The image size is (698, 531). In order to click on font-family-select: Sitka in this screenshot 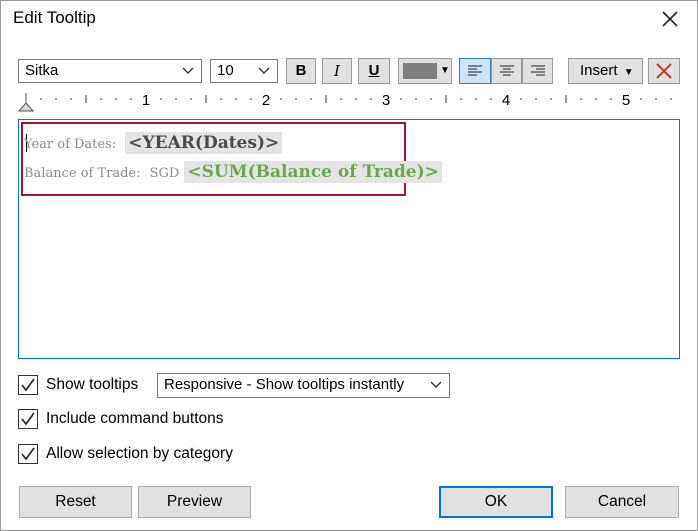, I will do `click(110, 71)`.